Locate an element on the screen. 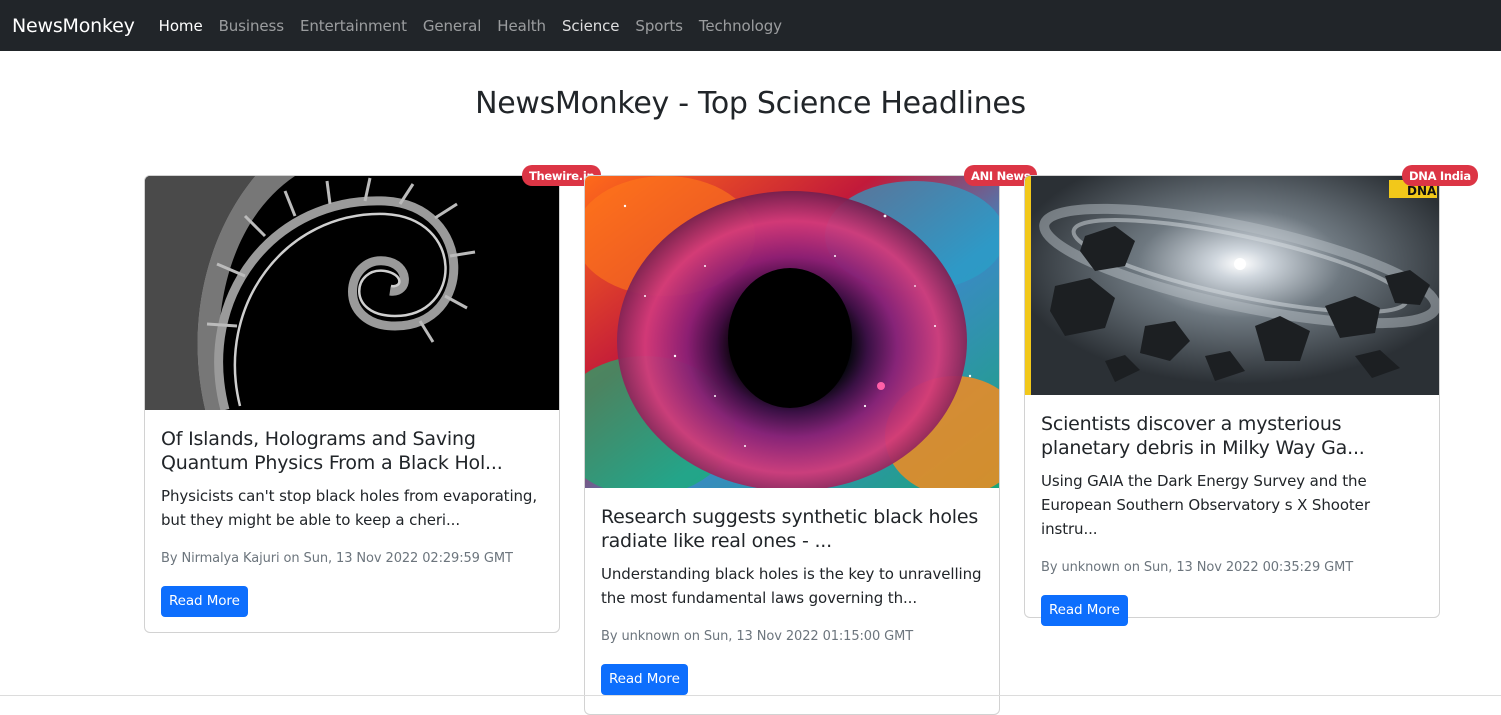 The height and width of the screenshot is (715, 1501). nav-link-sports: Sports is located at coordinates (659, 26).